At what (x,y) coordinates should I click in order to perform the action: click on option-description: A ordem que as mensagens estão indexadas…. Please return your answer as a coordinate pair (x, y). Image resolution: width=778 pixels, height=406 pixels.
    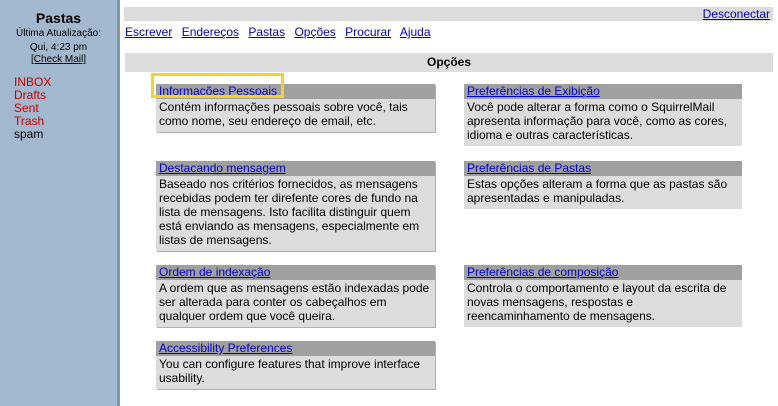
    Looking at the image, I should click on (294, 302).